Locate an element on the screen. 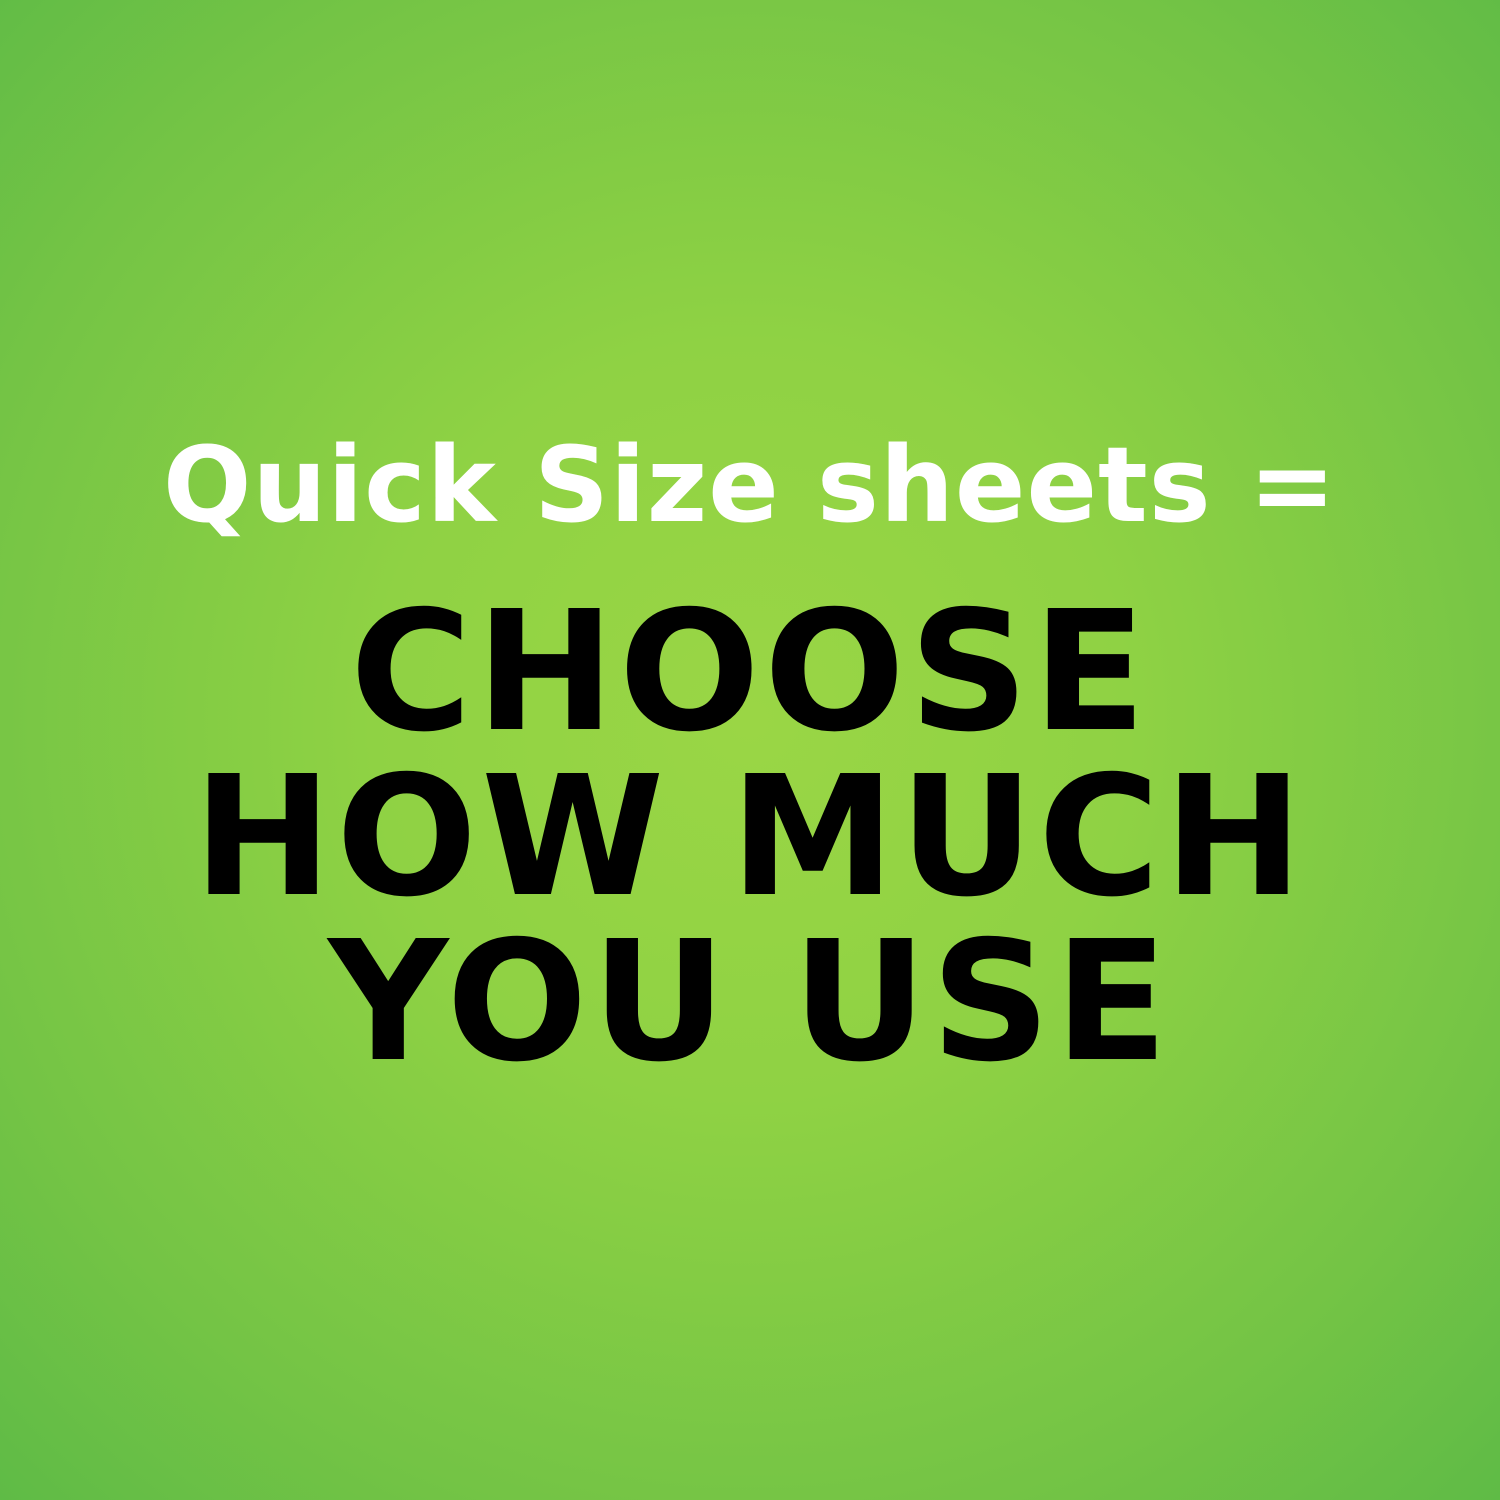 This screenshot has width=1500, height=1500. tagline-line-2: HOW MUCH is located at coordinates (750, 837).